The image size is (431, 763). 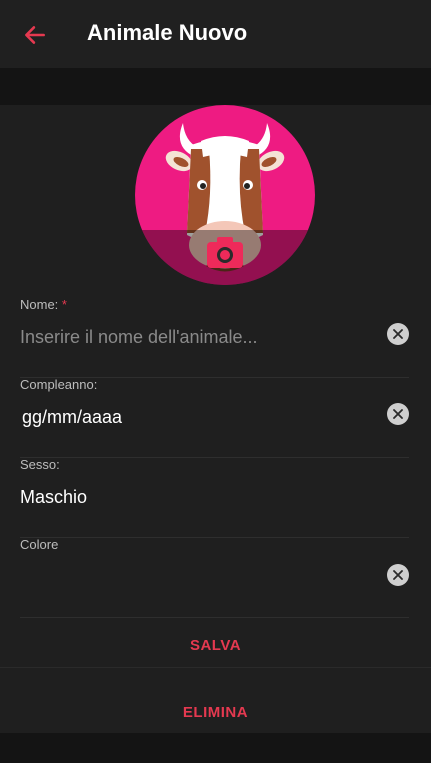 I want to click on required-mark: *, so click(x=64, y=304).